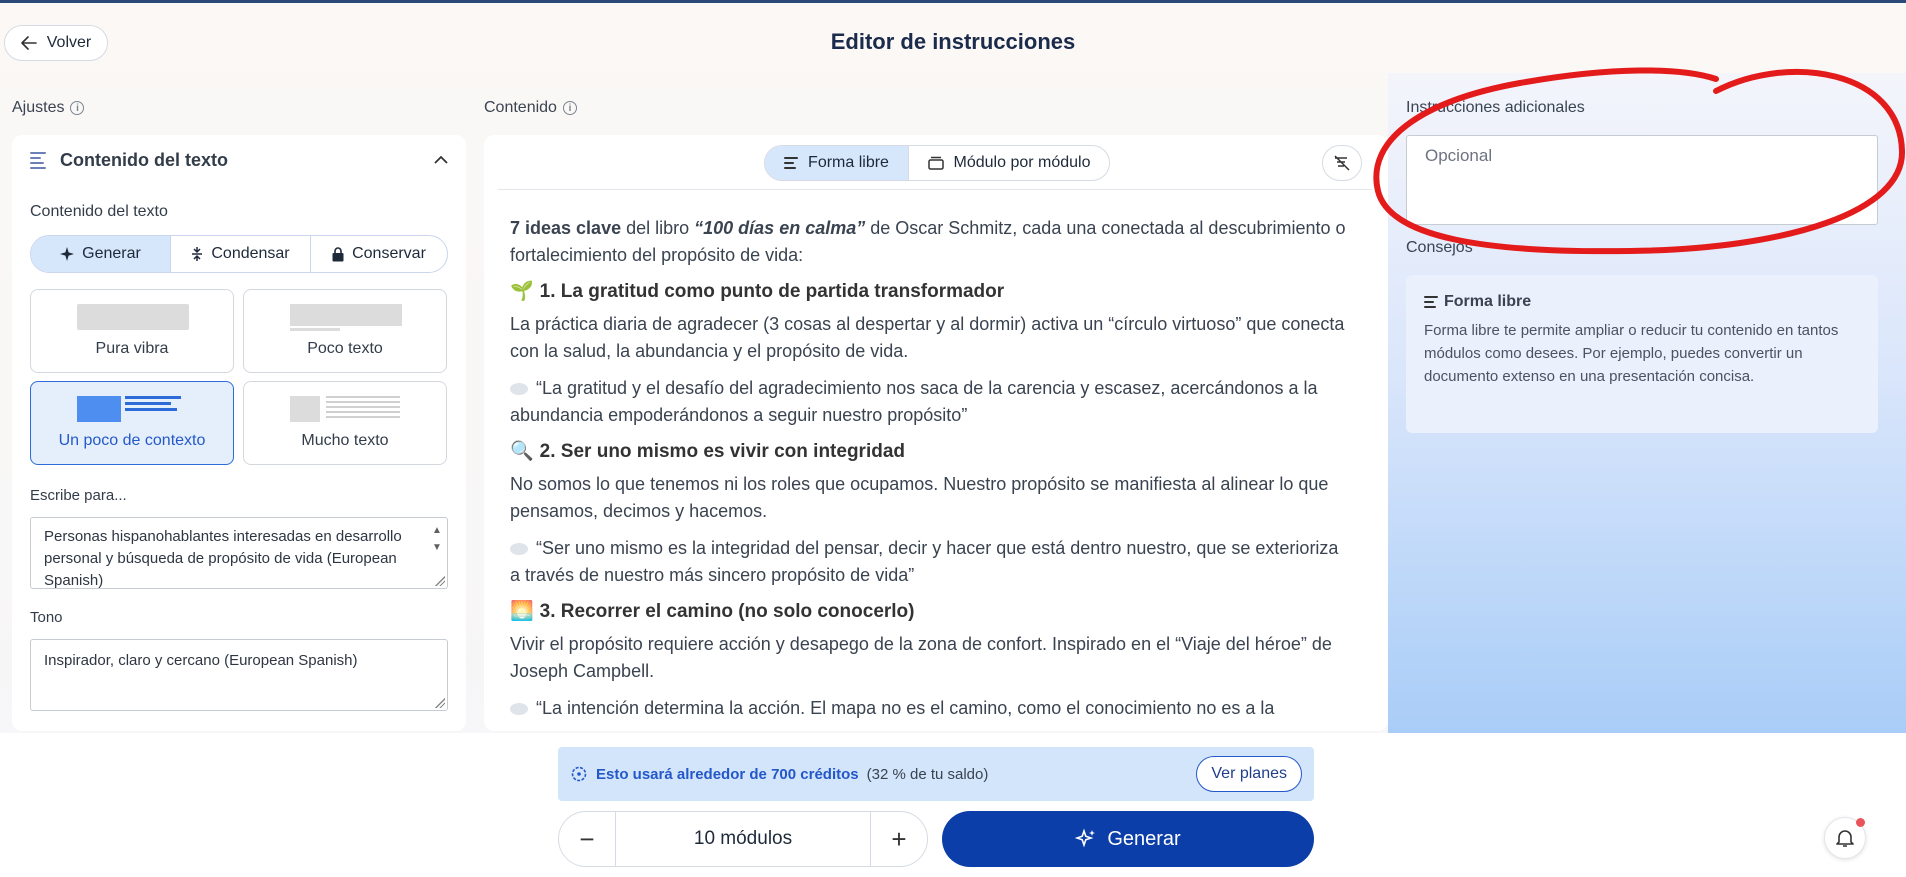 This screenshot has height=877, width=1906. I want to click on tab-free-form: Forma libre, so click(837, 163).